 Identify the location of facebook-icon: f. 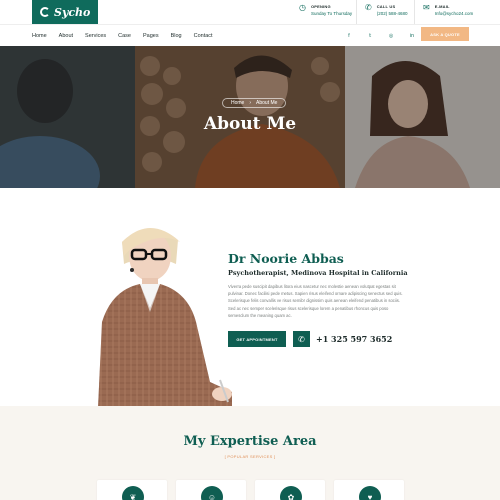
(349, 36).